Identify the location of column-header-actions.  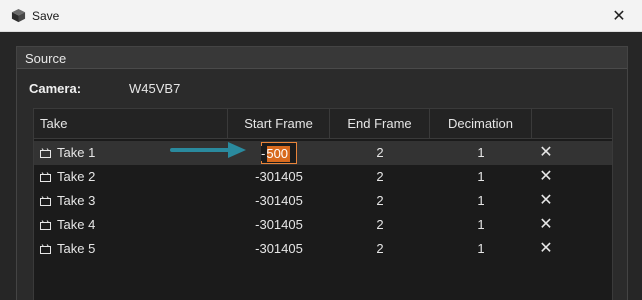
(573, 124).